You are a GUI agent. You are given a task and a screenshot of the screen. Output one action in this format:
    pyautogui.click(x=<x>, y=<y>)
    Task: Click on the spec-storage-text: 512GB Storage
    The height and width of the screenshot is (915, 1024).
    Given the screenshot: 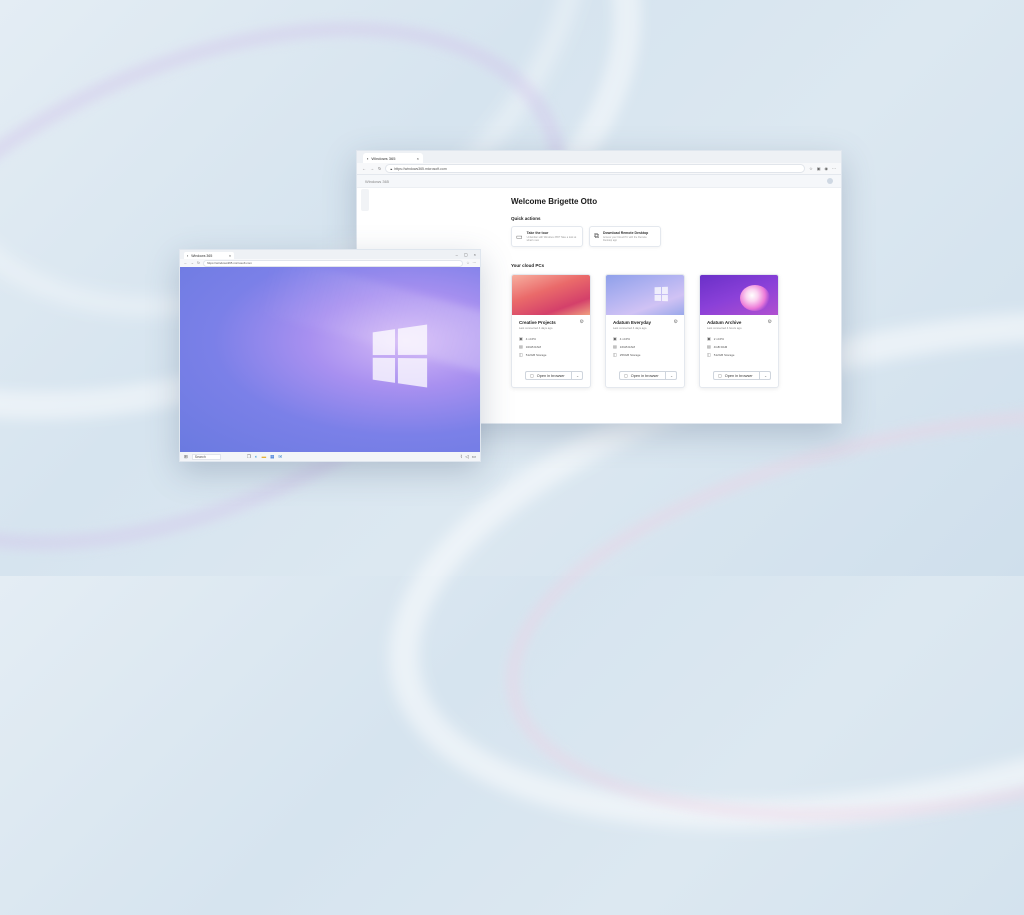 What is the action you would take?
    pyautogui.click(x=724, y=354)
    